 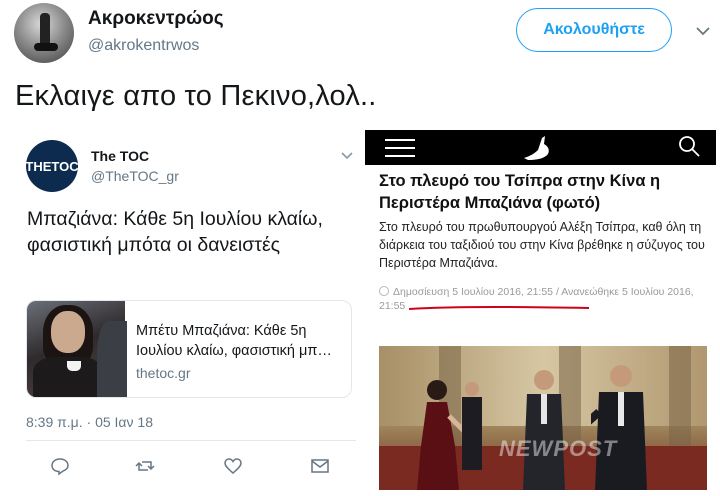 What do you see at coordinates (44, 33) in the screenshot?
I see `avatar` at bounding box center [44, 33].